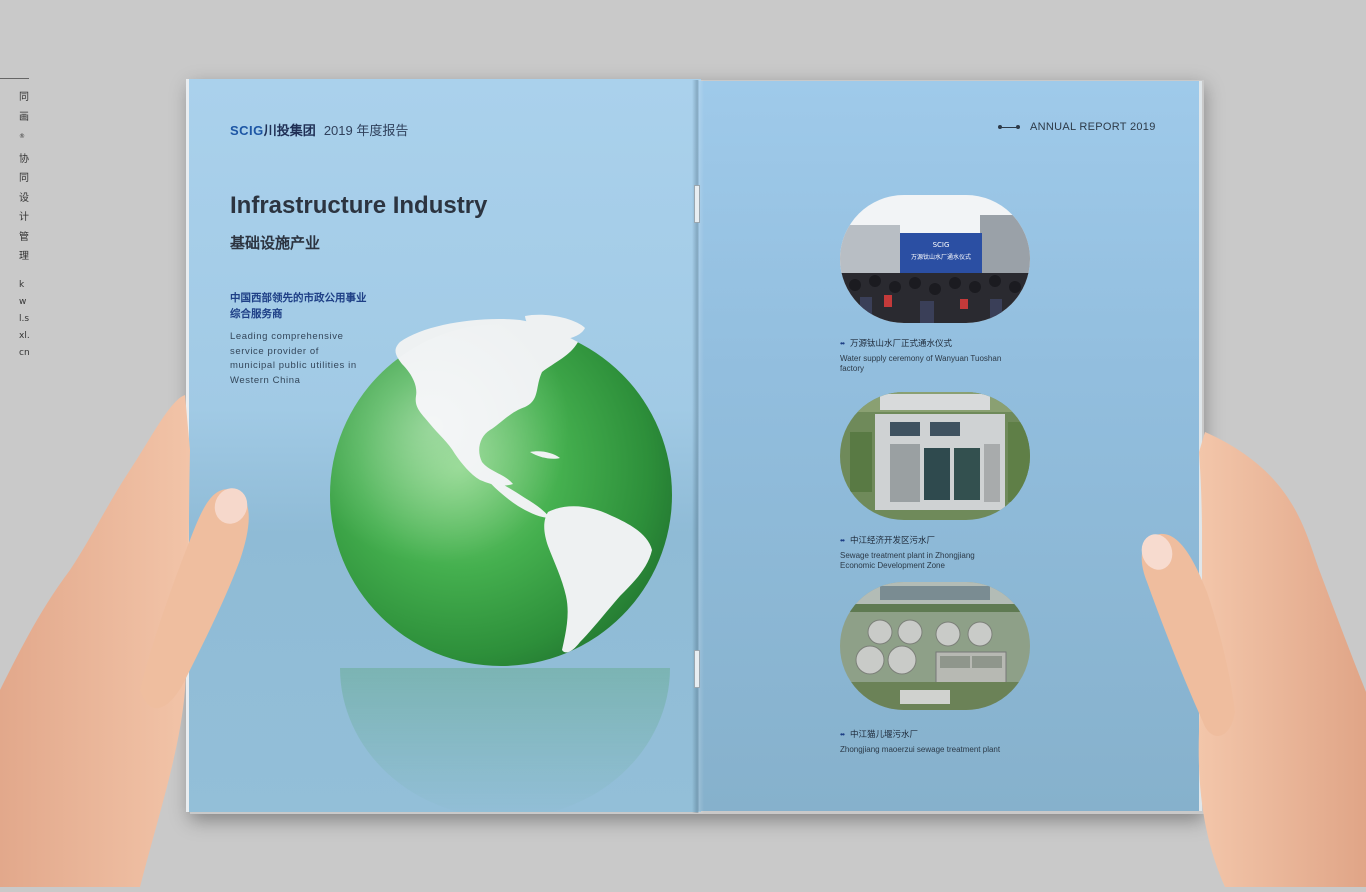 This screenshot has width=1366, height=892. I want to click on caption-cn: 万源钛山水厂正式通水仪式, so click(900, 343).